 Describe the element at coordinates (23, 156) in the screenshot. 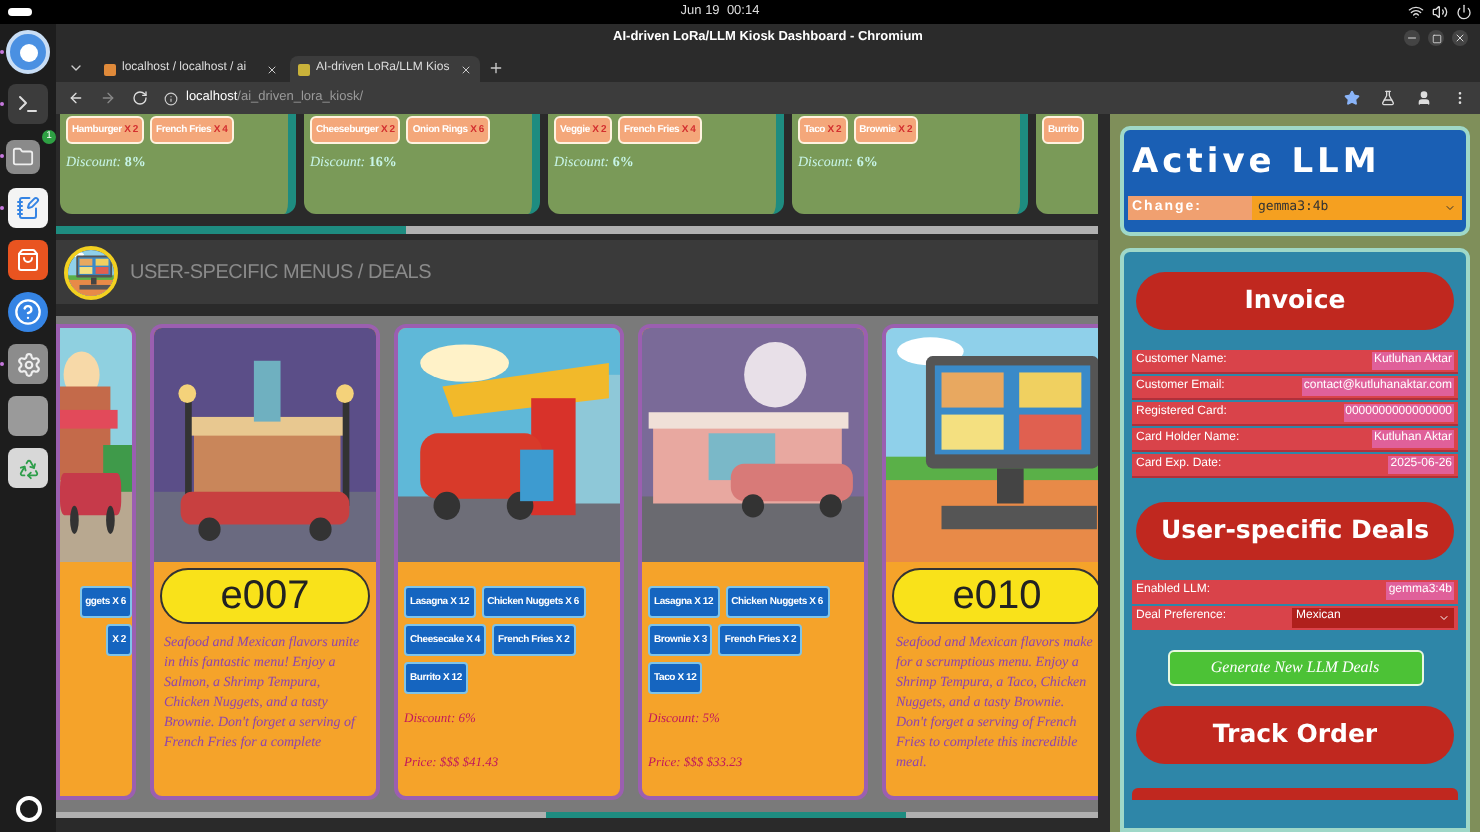

I see `folder-icon` at that location.